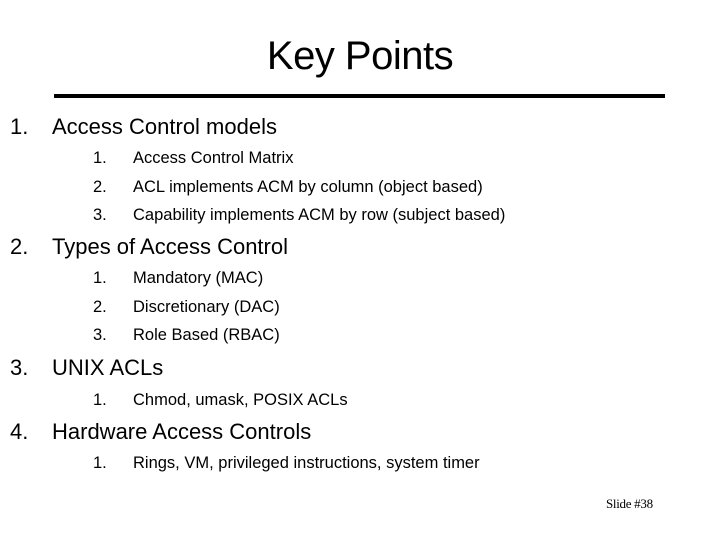  Describe the element at coordinates (206, 307) in the screenshot. I see `item-text: Discretionary (DAC)` at that location.